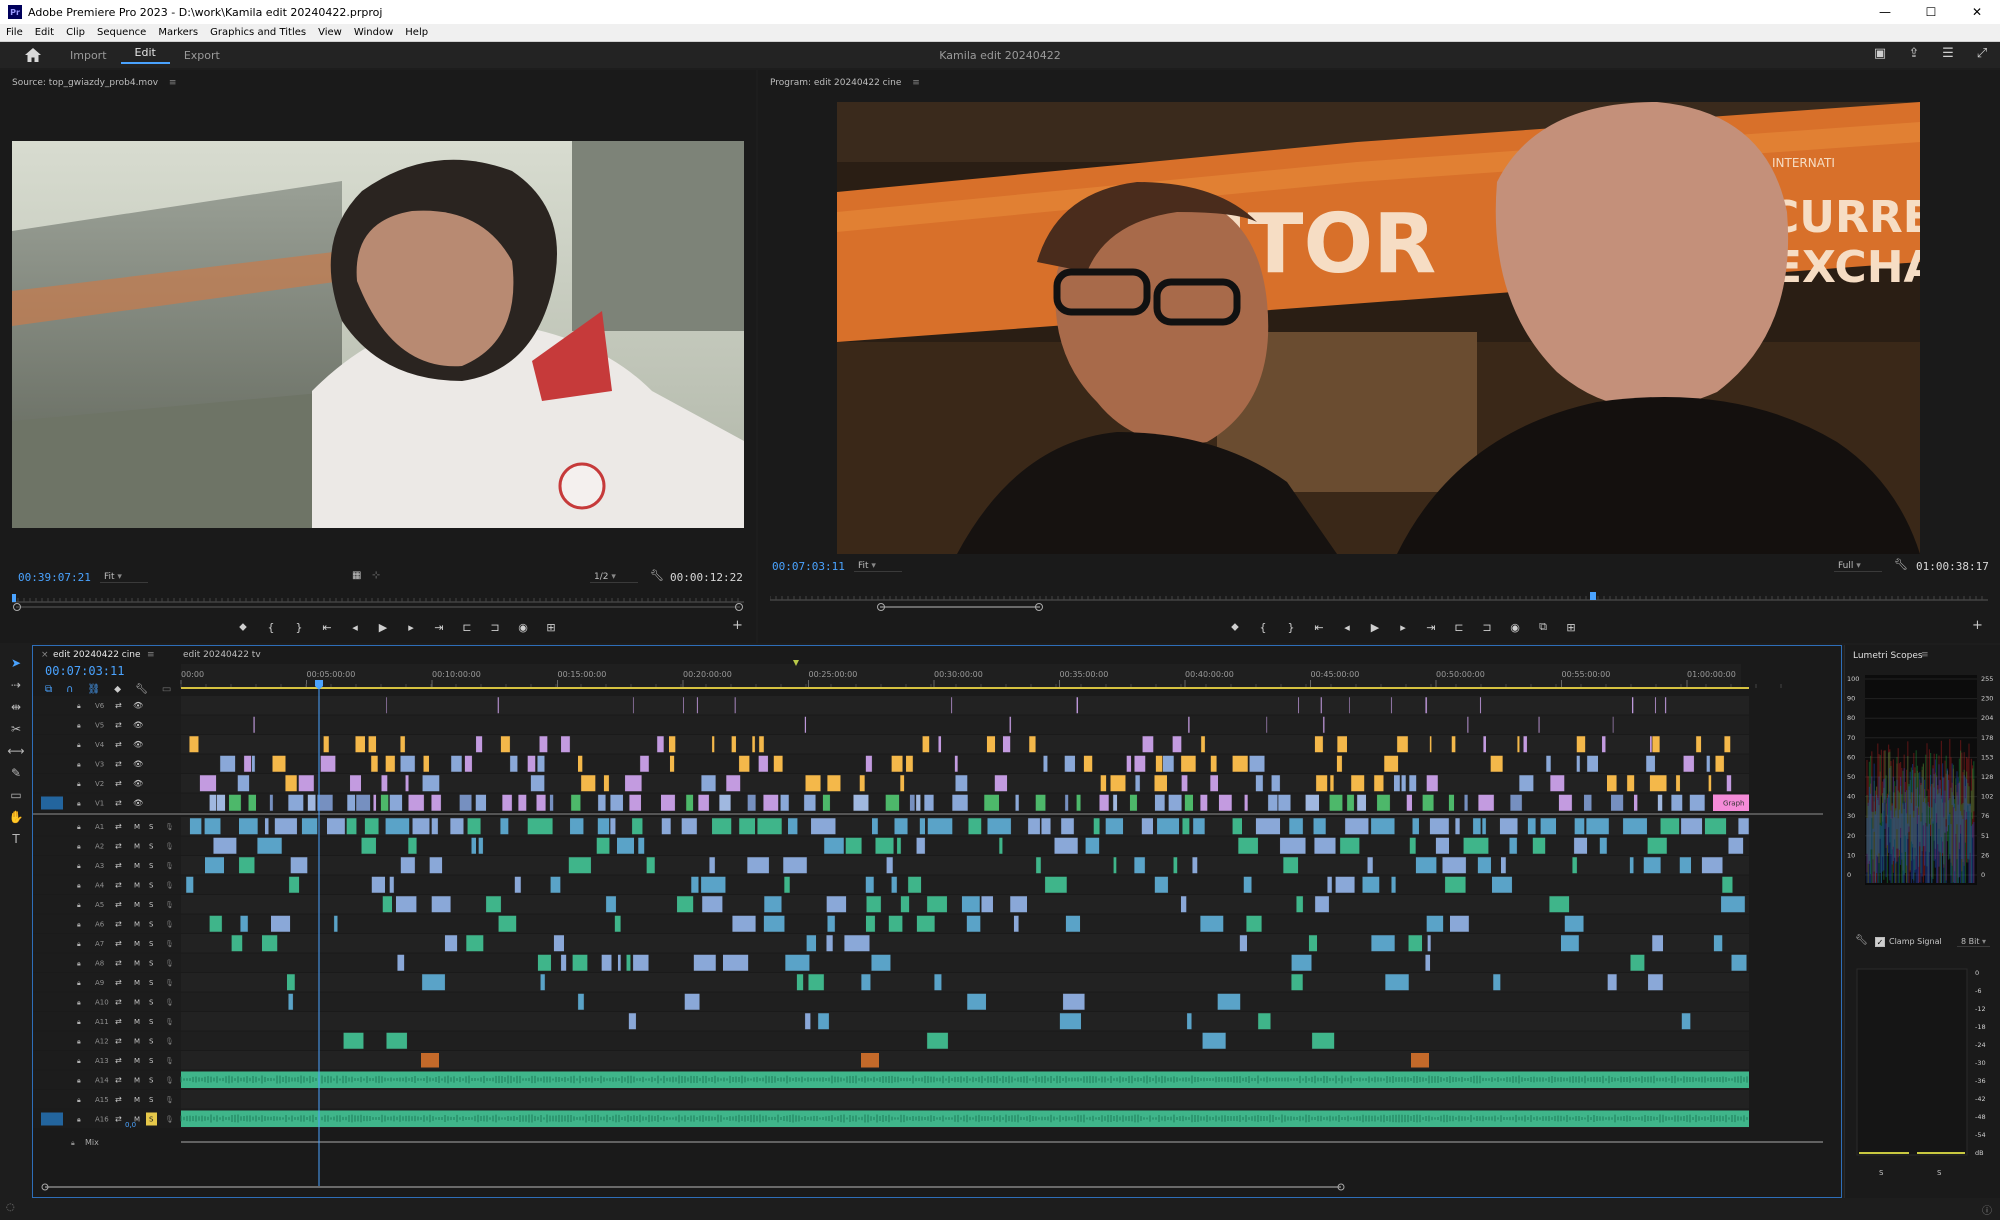 The image size is (2000, 1220). Describe the element at coordinates (16, 729) in the screenshot. I see `razor-tool-icon: ✂` at that location.